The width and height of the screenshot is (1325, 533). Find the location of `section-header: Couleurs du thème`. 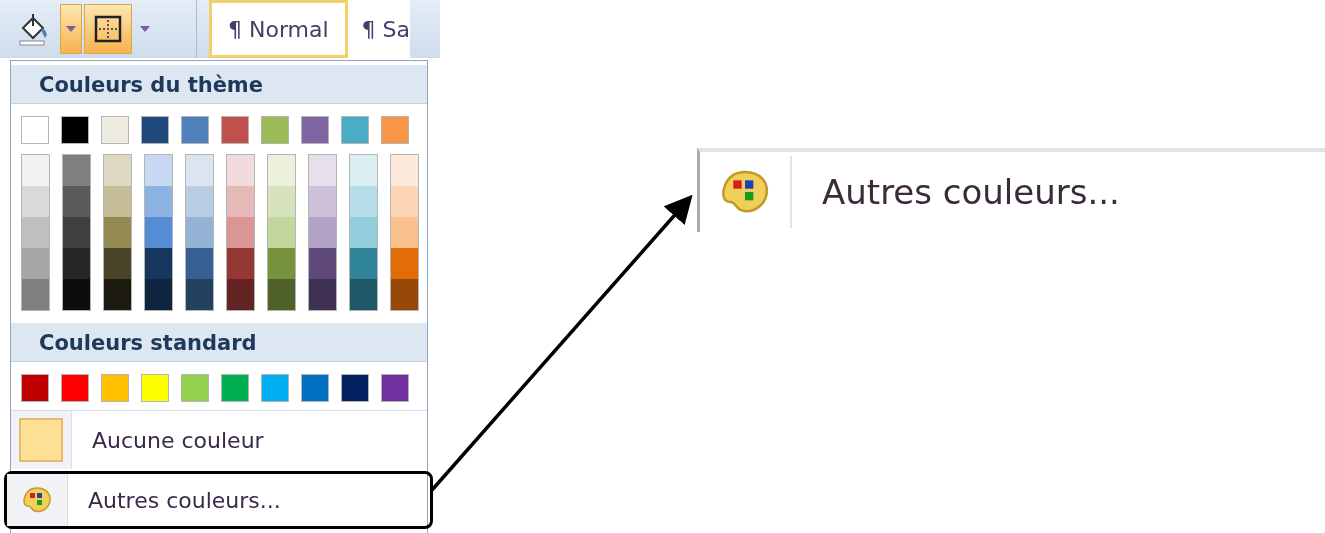

section-header: Couleurs du thème is located at coordinates (219, 84).